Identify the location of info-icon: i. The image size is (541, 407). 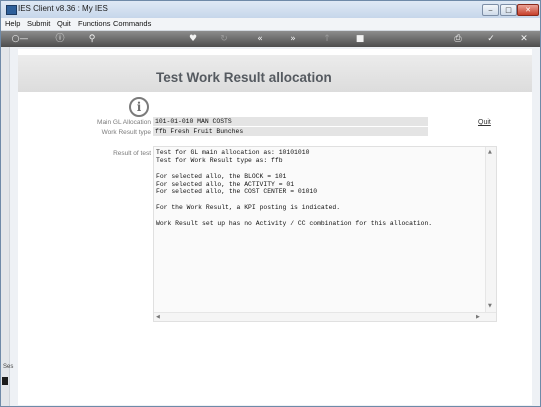
(139, 107).